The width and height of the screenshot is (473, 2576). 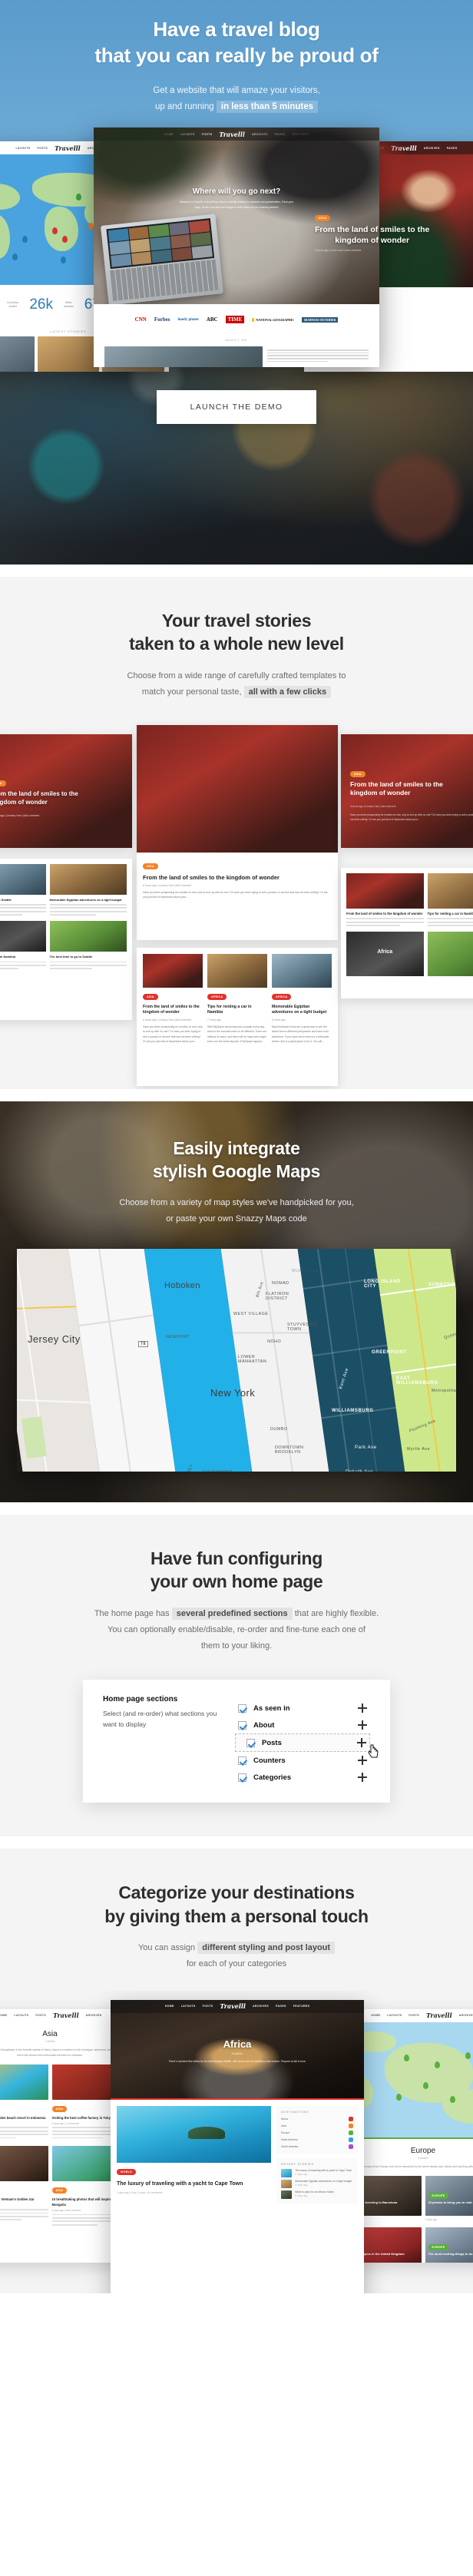 I want to click on homepage-sub-highlight: several predefined sections, so click(x=232, y=1614).